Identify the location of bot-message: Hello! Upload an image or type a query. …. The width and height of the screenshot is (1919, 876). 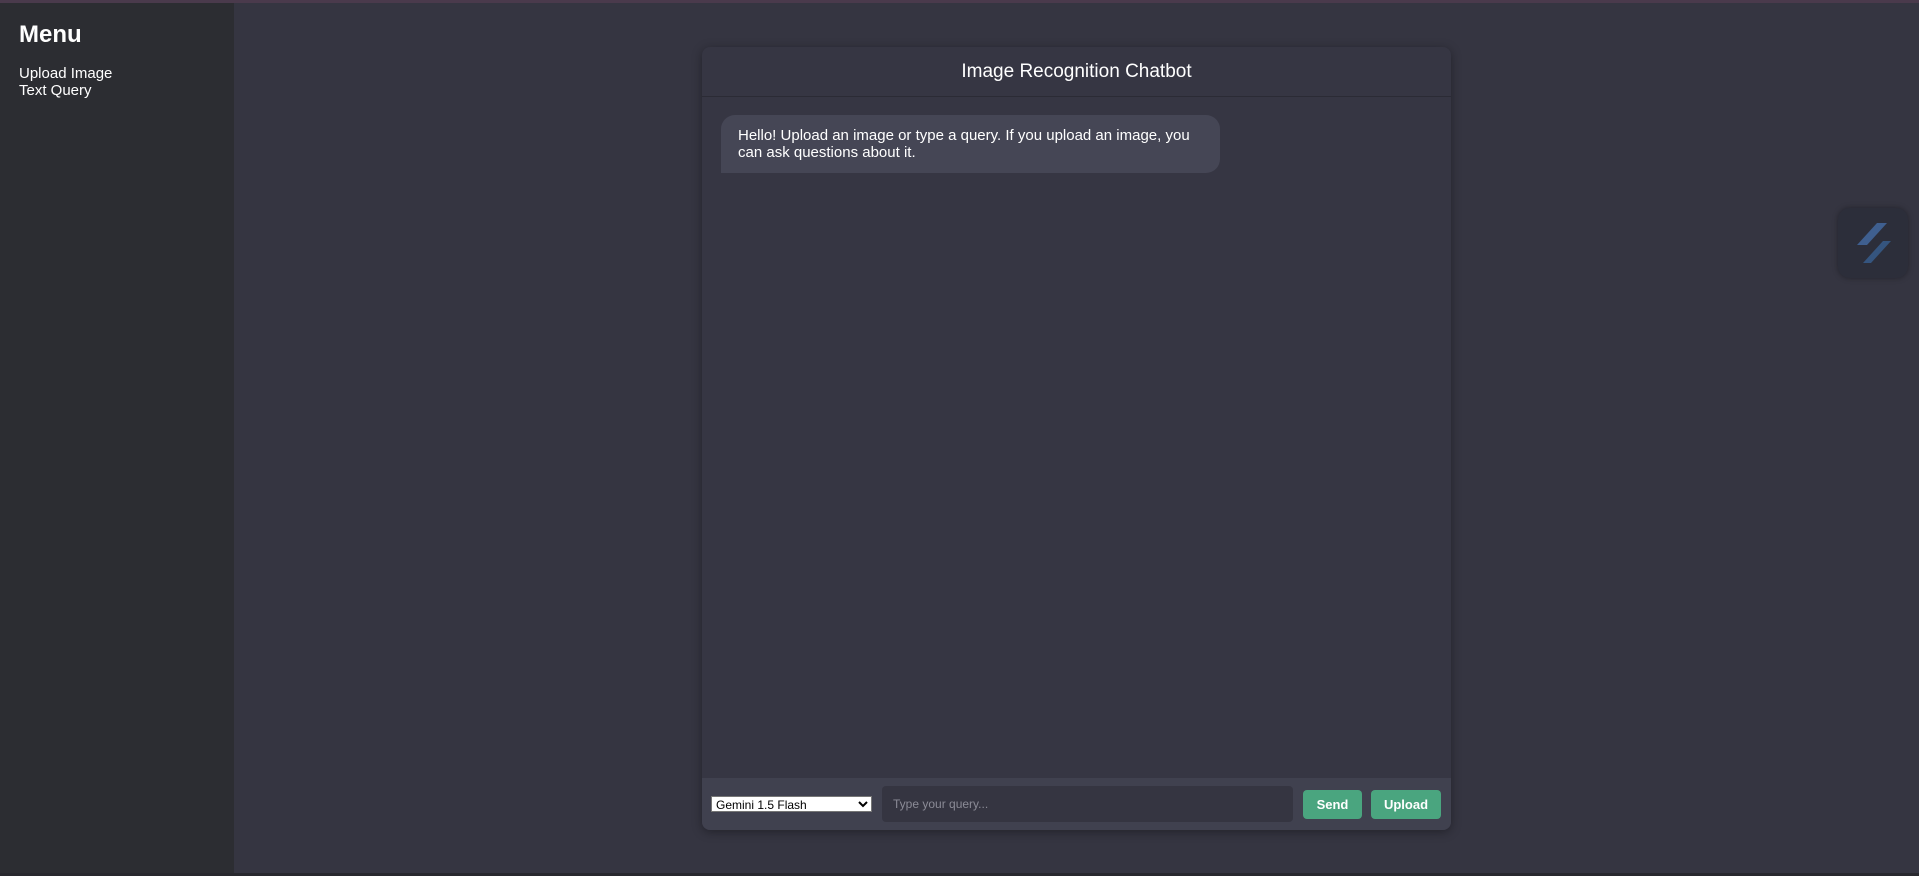
(970, 144).